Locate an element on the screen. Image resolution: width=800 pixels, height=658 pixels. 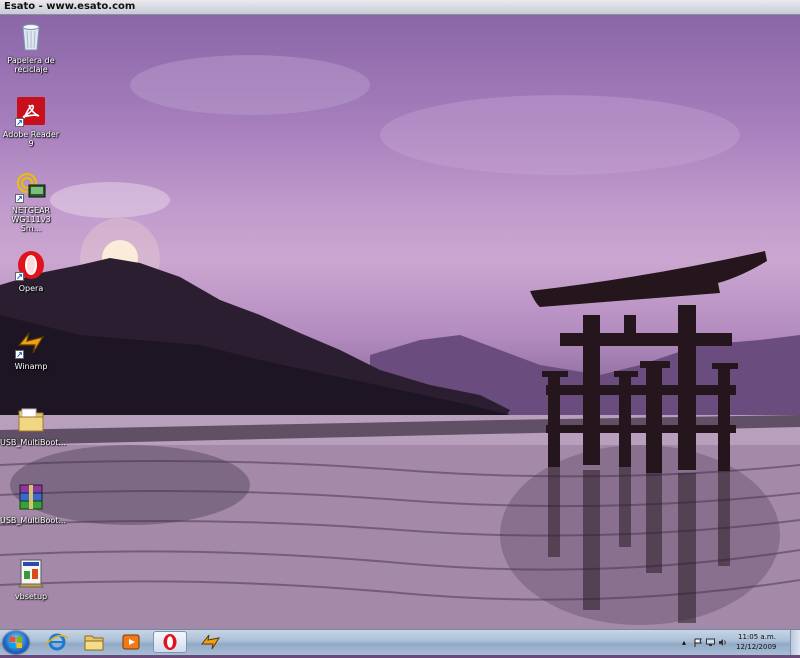
clock-time: 11:05 a.m. is located at coordinates (757, 637).